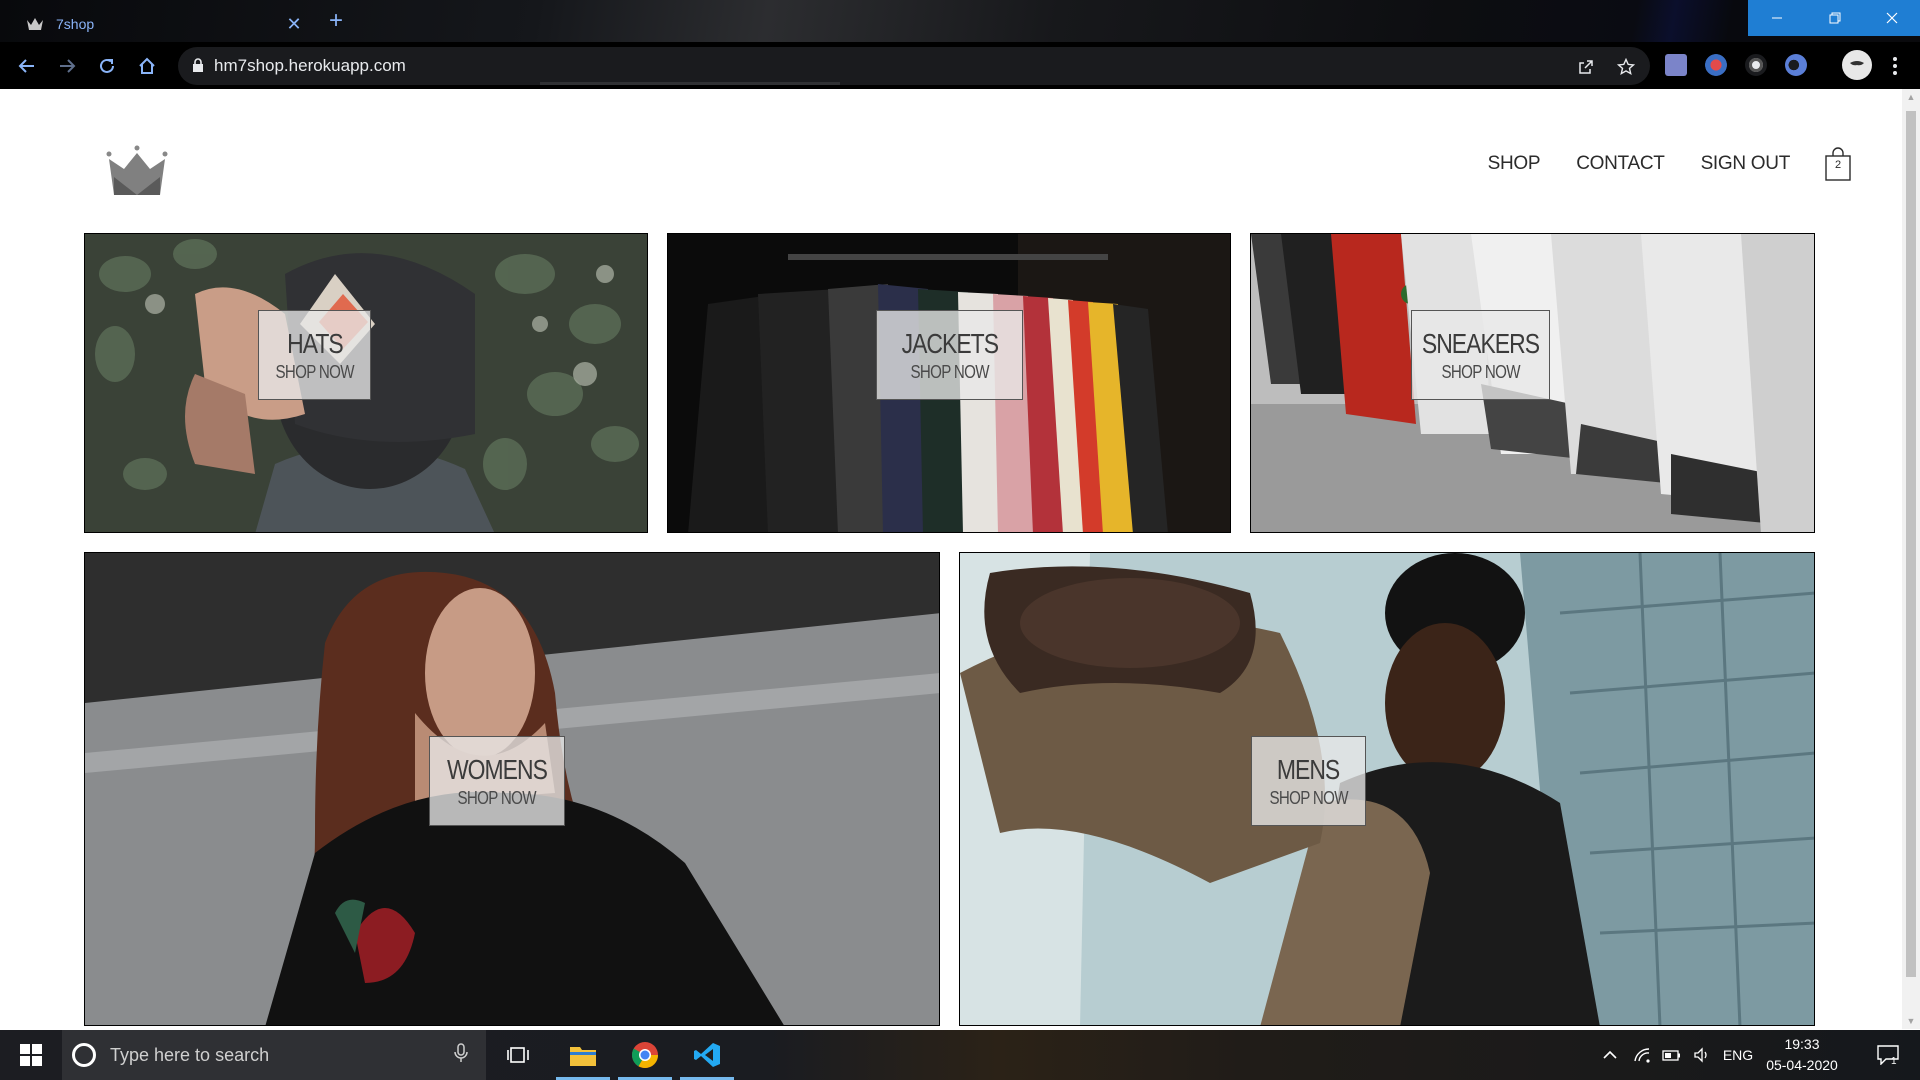 The width and height of the screenshot is (1920, 1080). Describe the element at coordinates (35, 24) in the screenshot. I see `crown-favicon-icon` at that location.